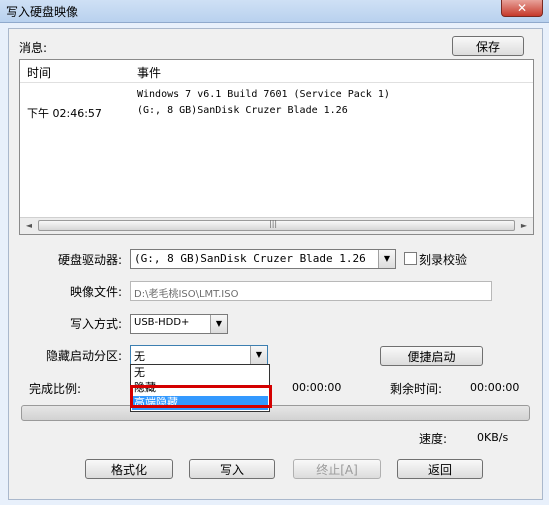  I want to click on scroll-left-icon: ◄, so click(29, 226).